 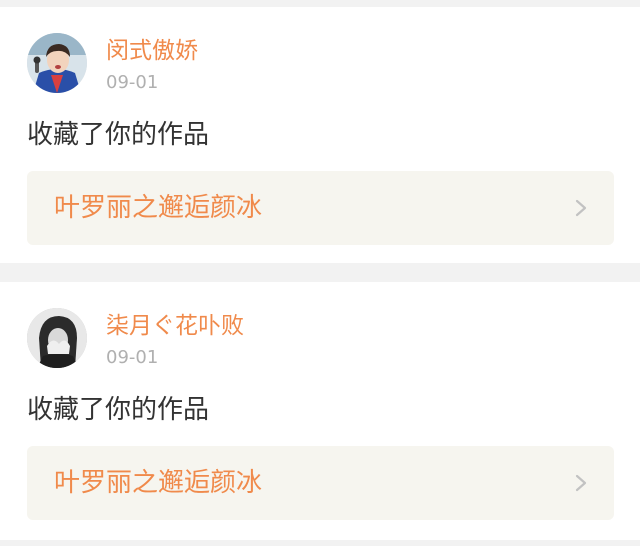 What do you see at coordinates (152, 51) in the screenshot?
I see `username: 闵式傲娇` at bounding box center [152, 51].